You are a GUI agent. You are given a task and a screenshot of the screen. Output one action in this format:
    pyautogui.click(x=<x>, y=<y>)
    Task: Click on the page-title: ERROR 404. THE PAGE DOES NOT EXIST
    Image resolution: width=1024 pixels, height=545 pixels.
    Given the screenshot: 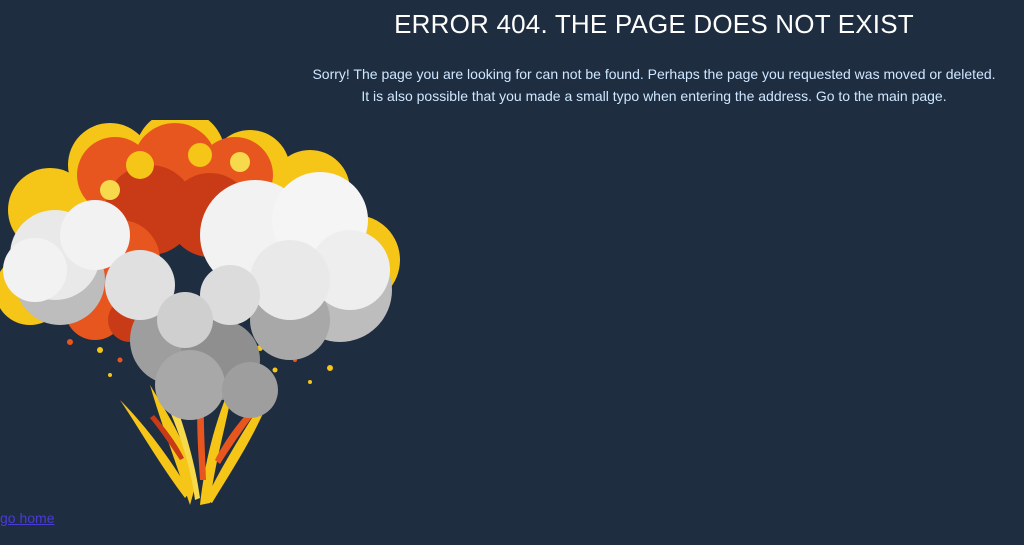 What is the action you would take?
    pyautogui.click(x=654, y=24)
    